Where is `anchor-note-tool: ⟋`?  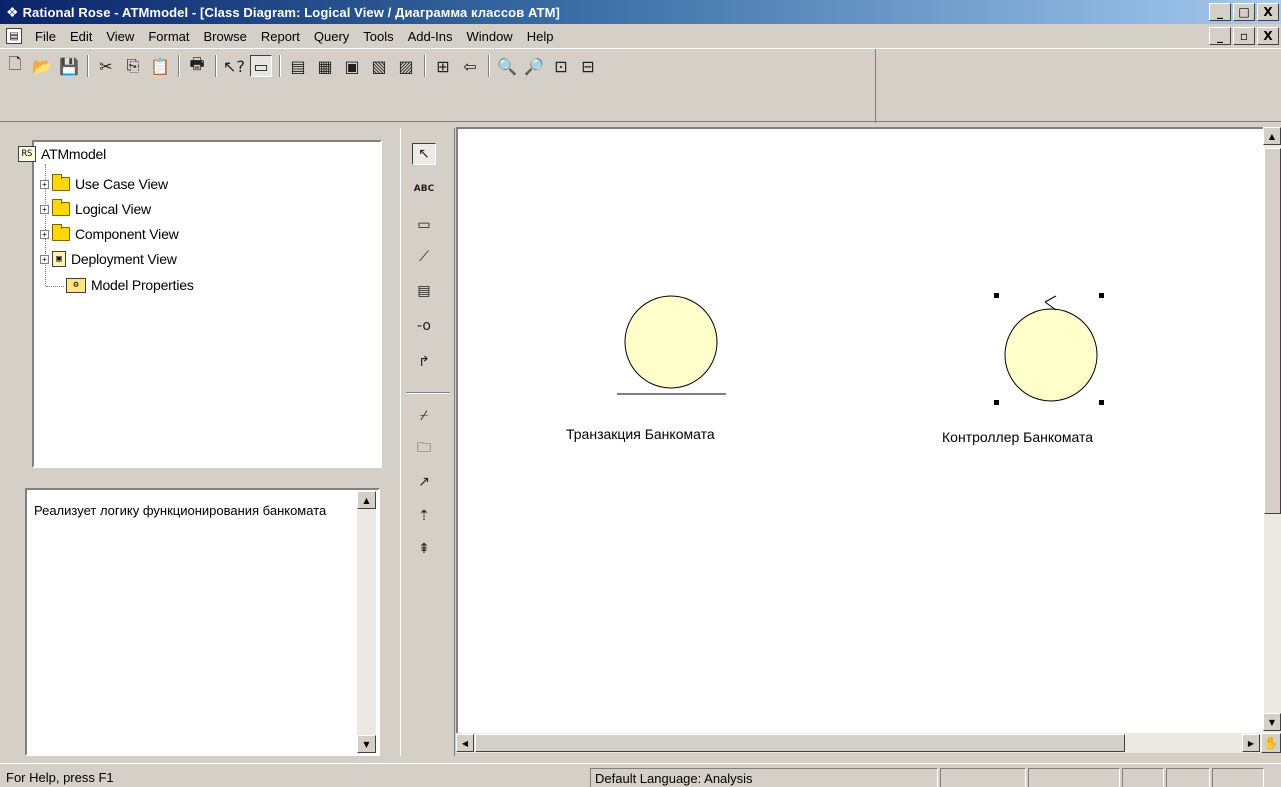
anchor-note-tool: ⟋ is located at coordinates (424, 257).